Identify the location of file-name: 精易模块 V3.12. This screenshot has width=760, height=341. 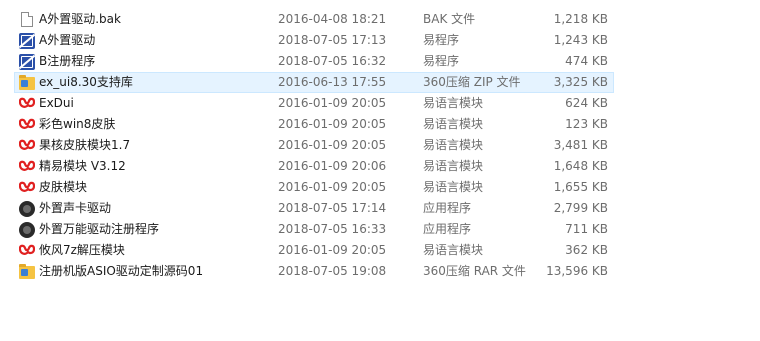
(154, 166).